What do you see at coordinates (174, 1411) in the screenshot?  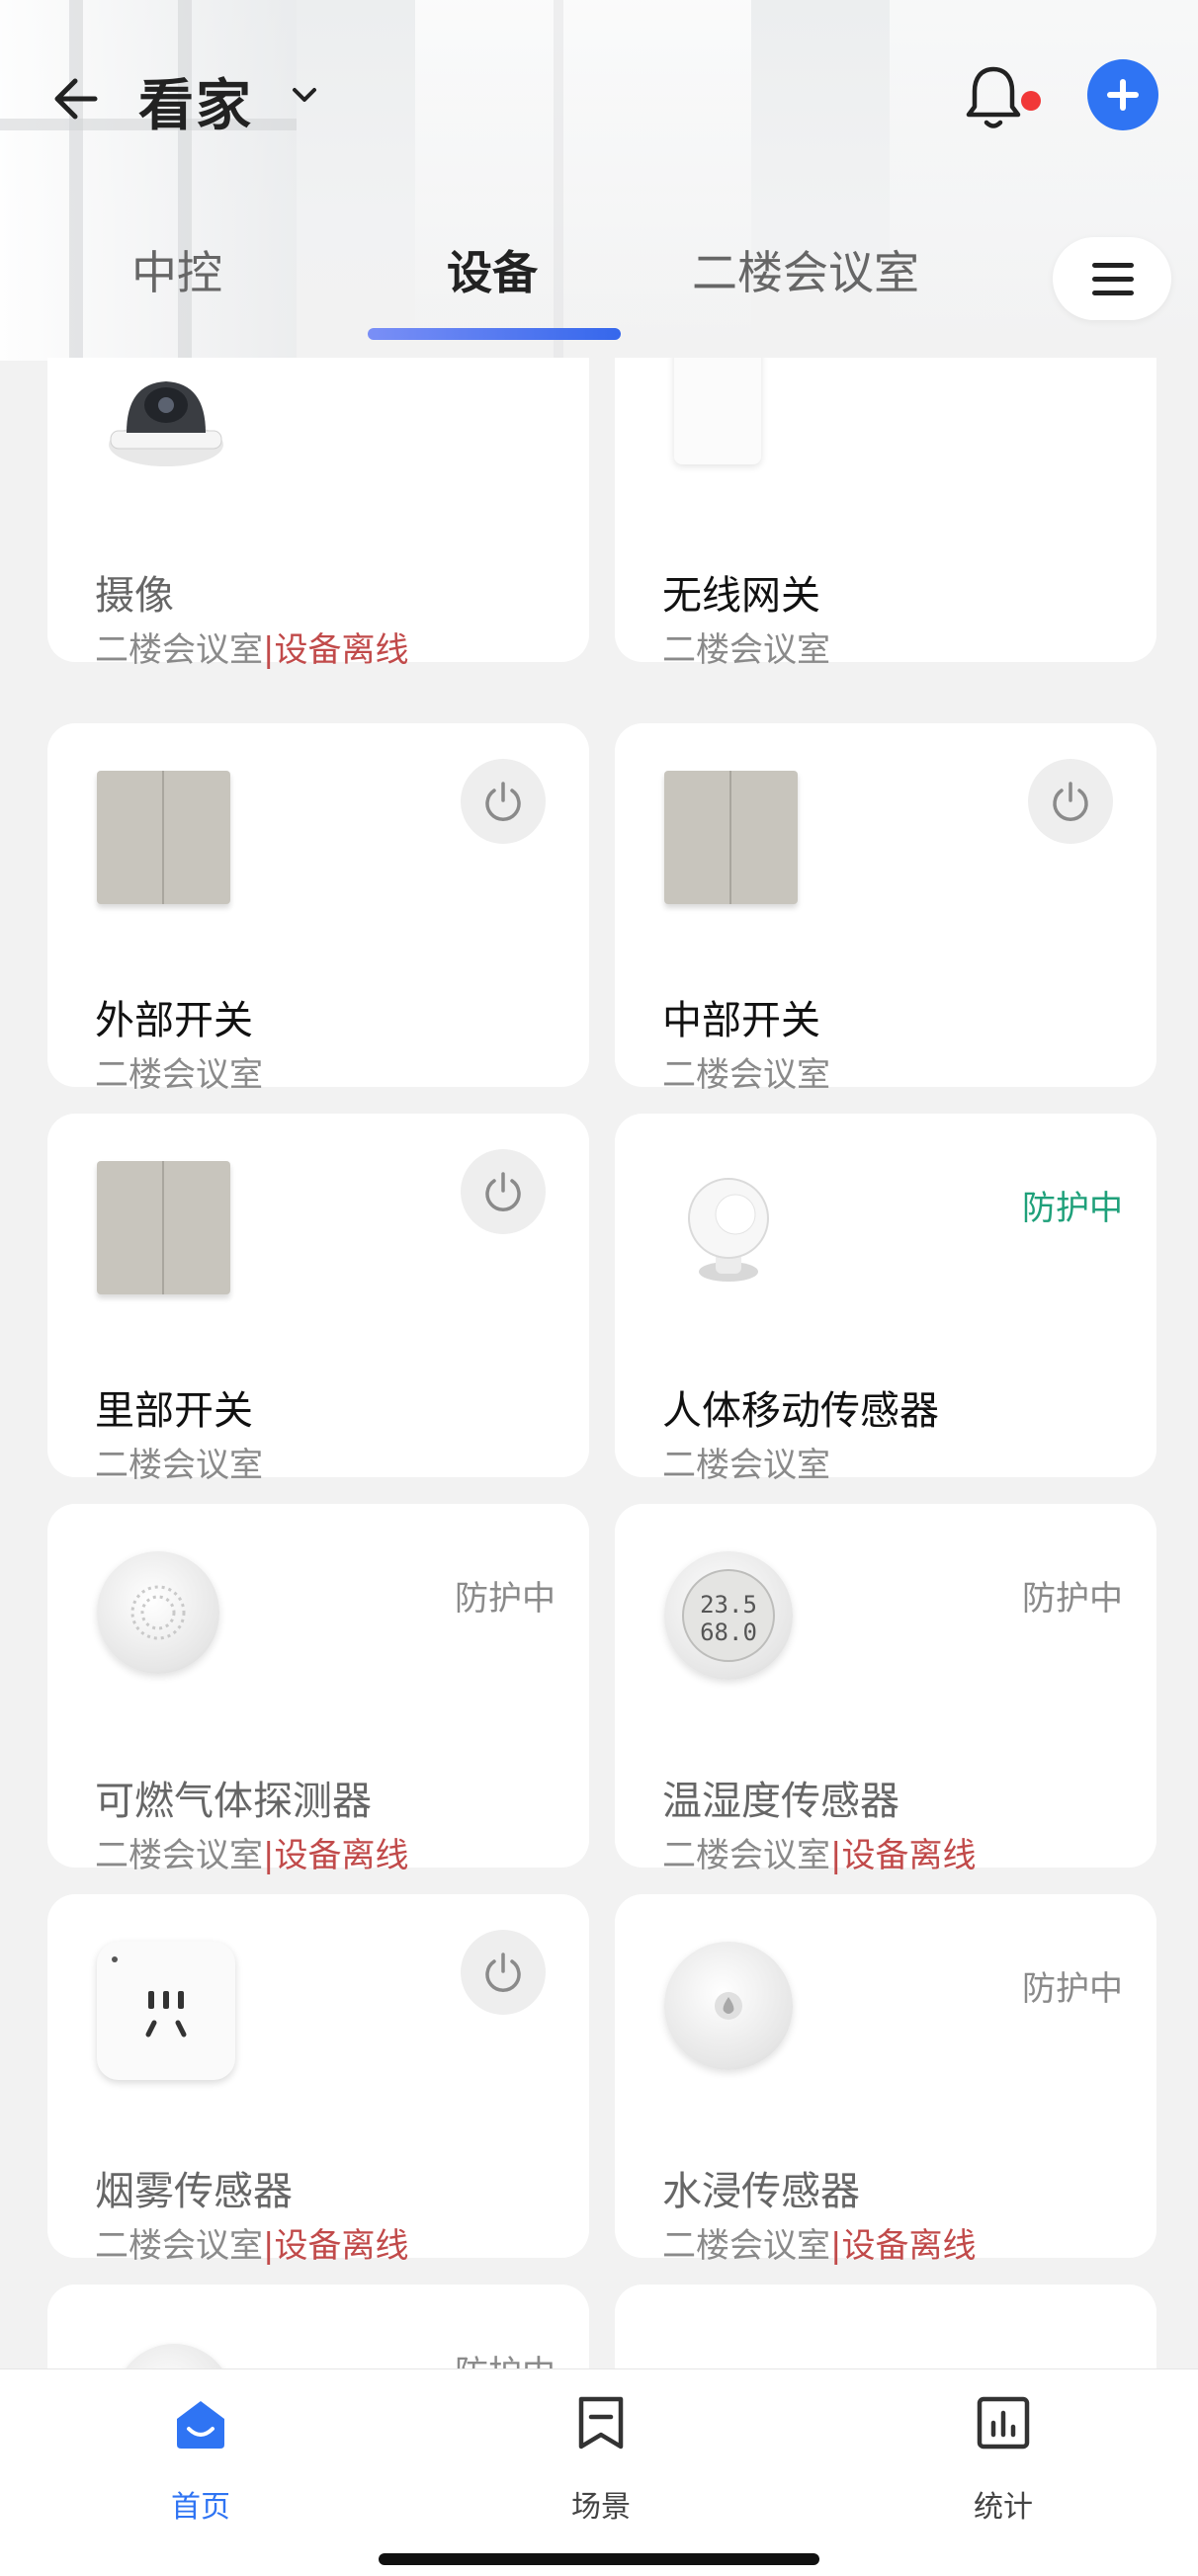 I see `device-name: 里部开关` at bounding box center [174, 1411].